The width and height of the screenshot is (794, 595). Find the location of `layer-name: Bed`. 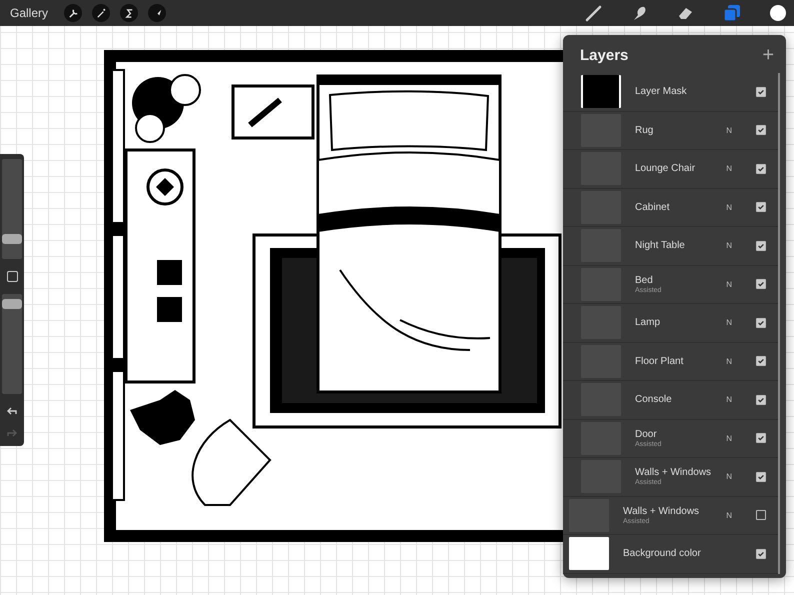

layer-name: Bed is located at coordinates (644, 280).